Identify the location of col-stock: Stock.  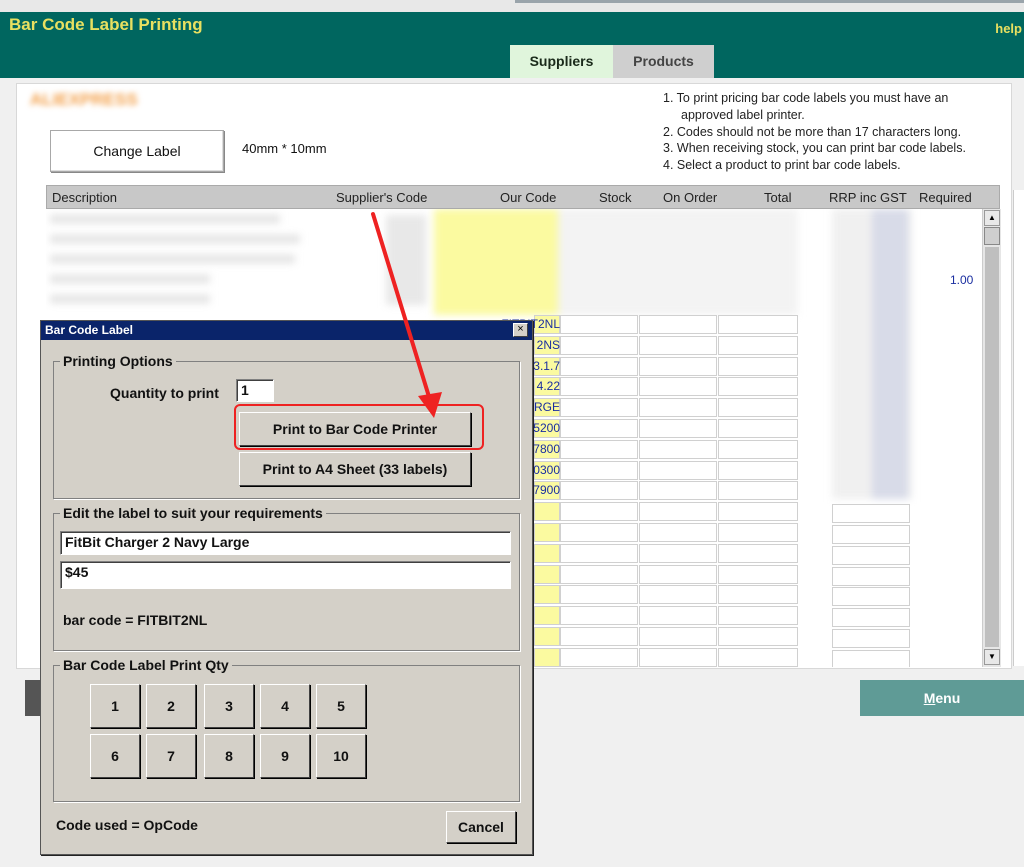
(615, 197).